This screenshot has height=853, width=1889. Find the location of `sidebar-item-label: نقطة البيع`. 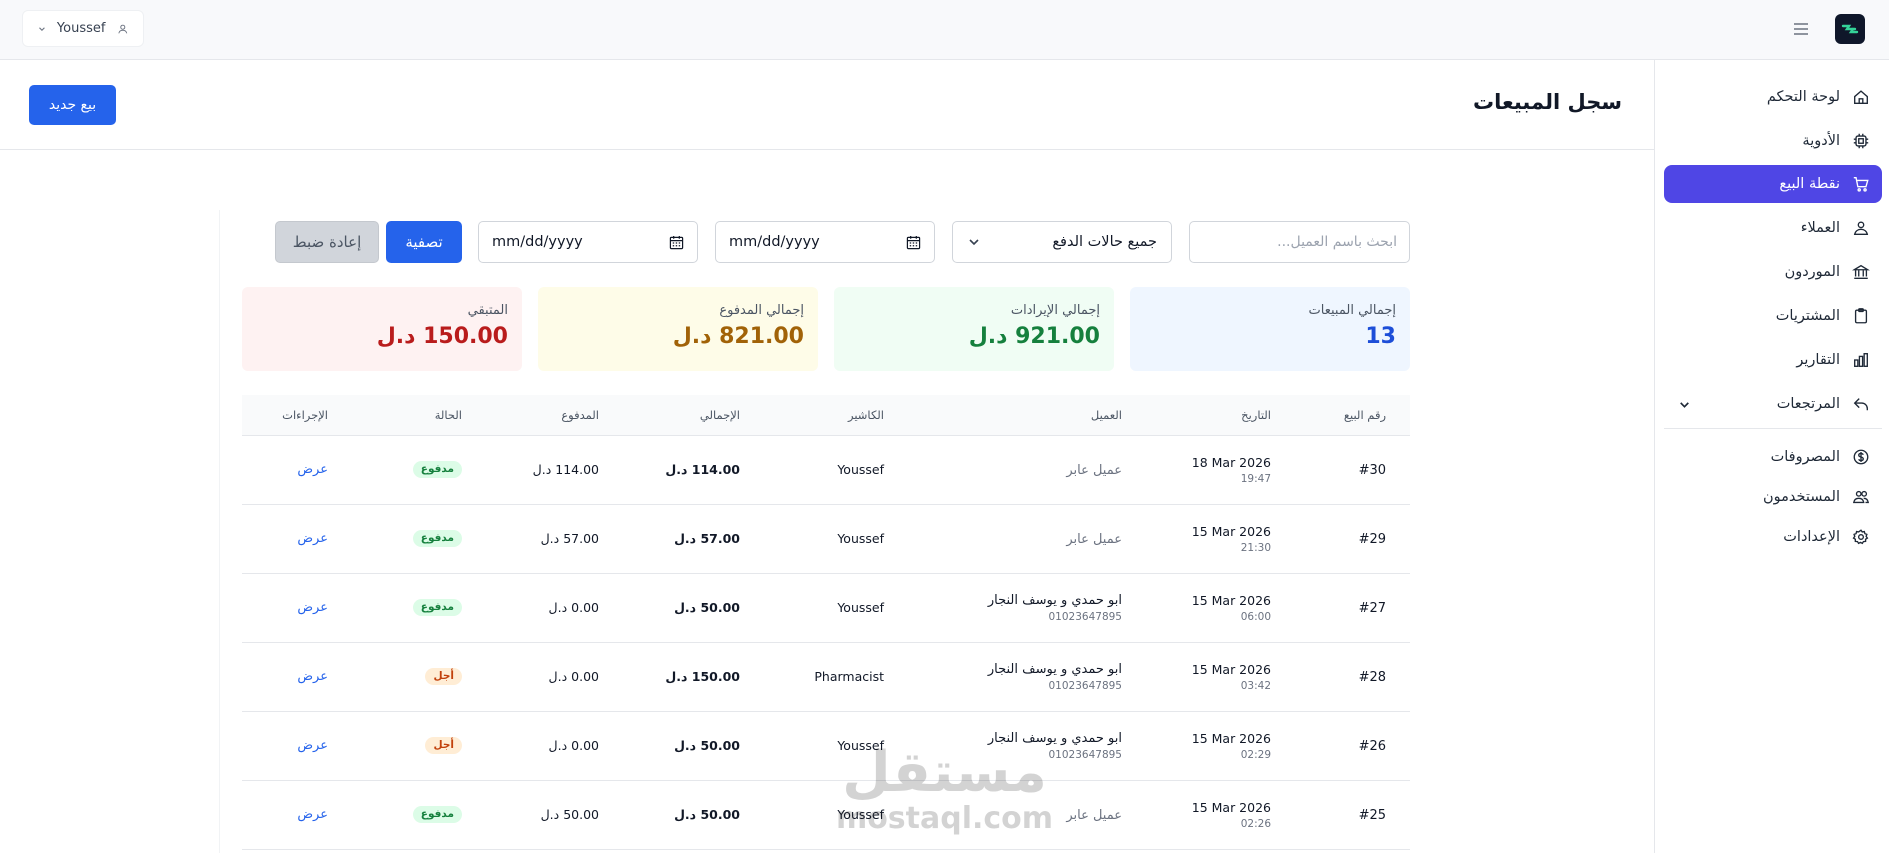

sidebar-item-label: نقطة البيع is located at coordinates (1809, 184).